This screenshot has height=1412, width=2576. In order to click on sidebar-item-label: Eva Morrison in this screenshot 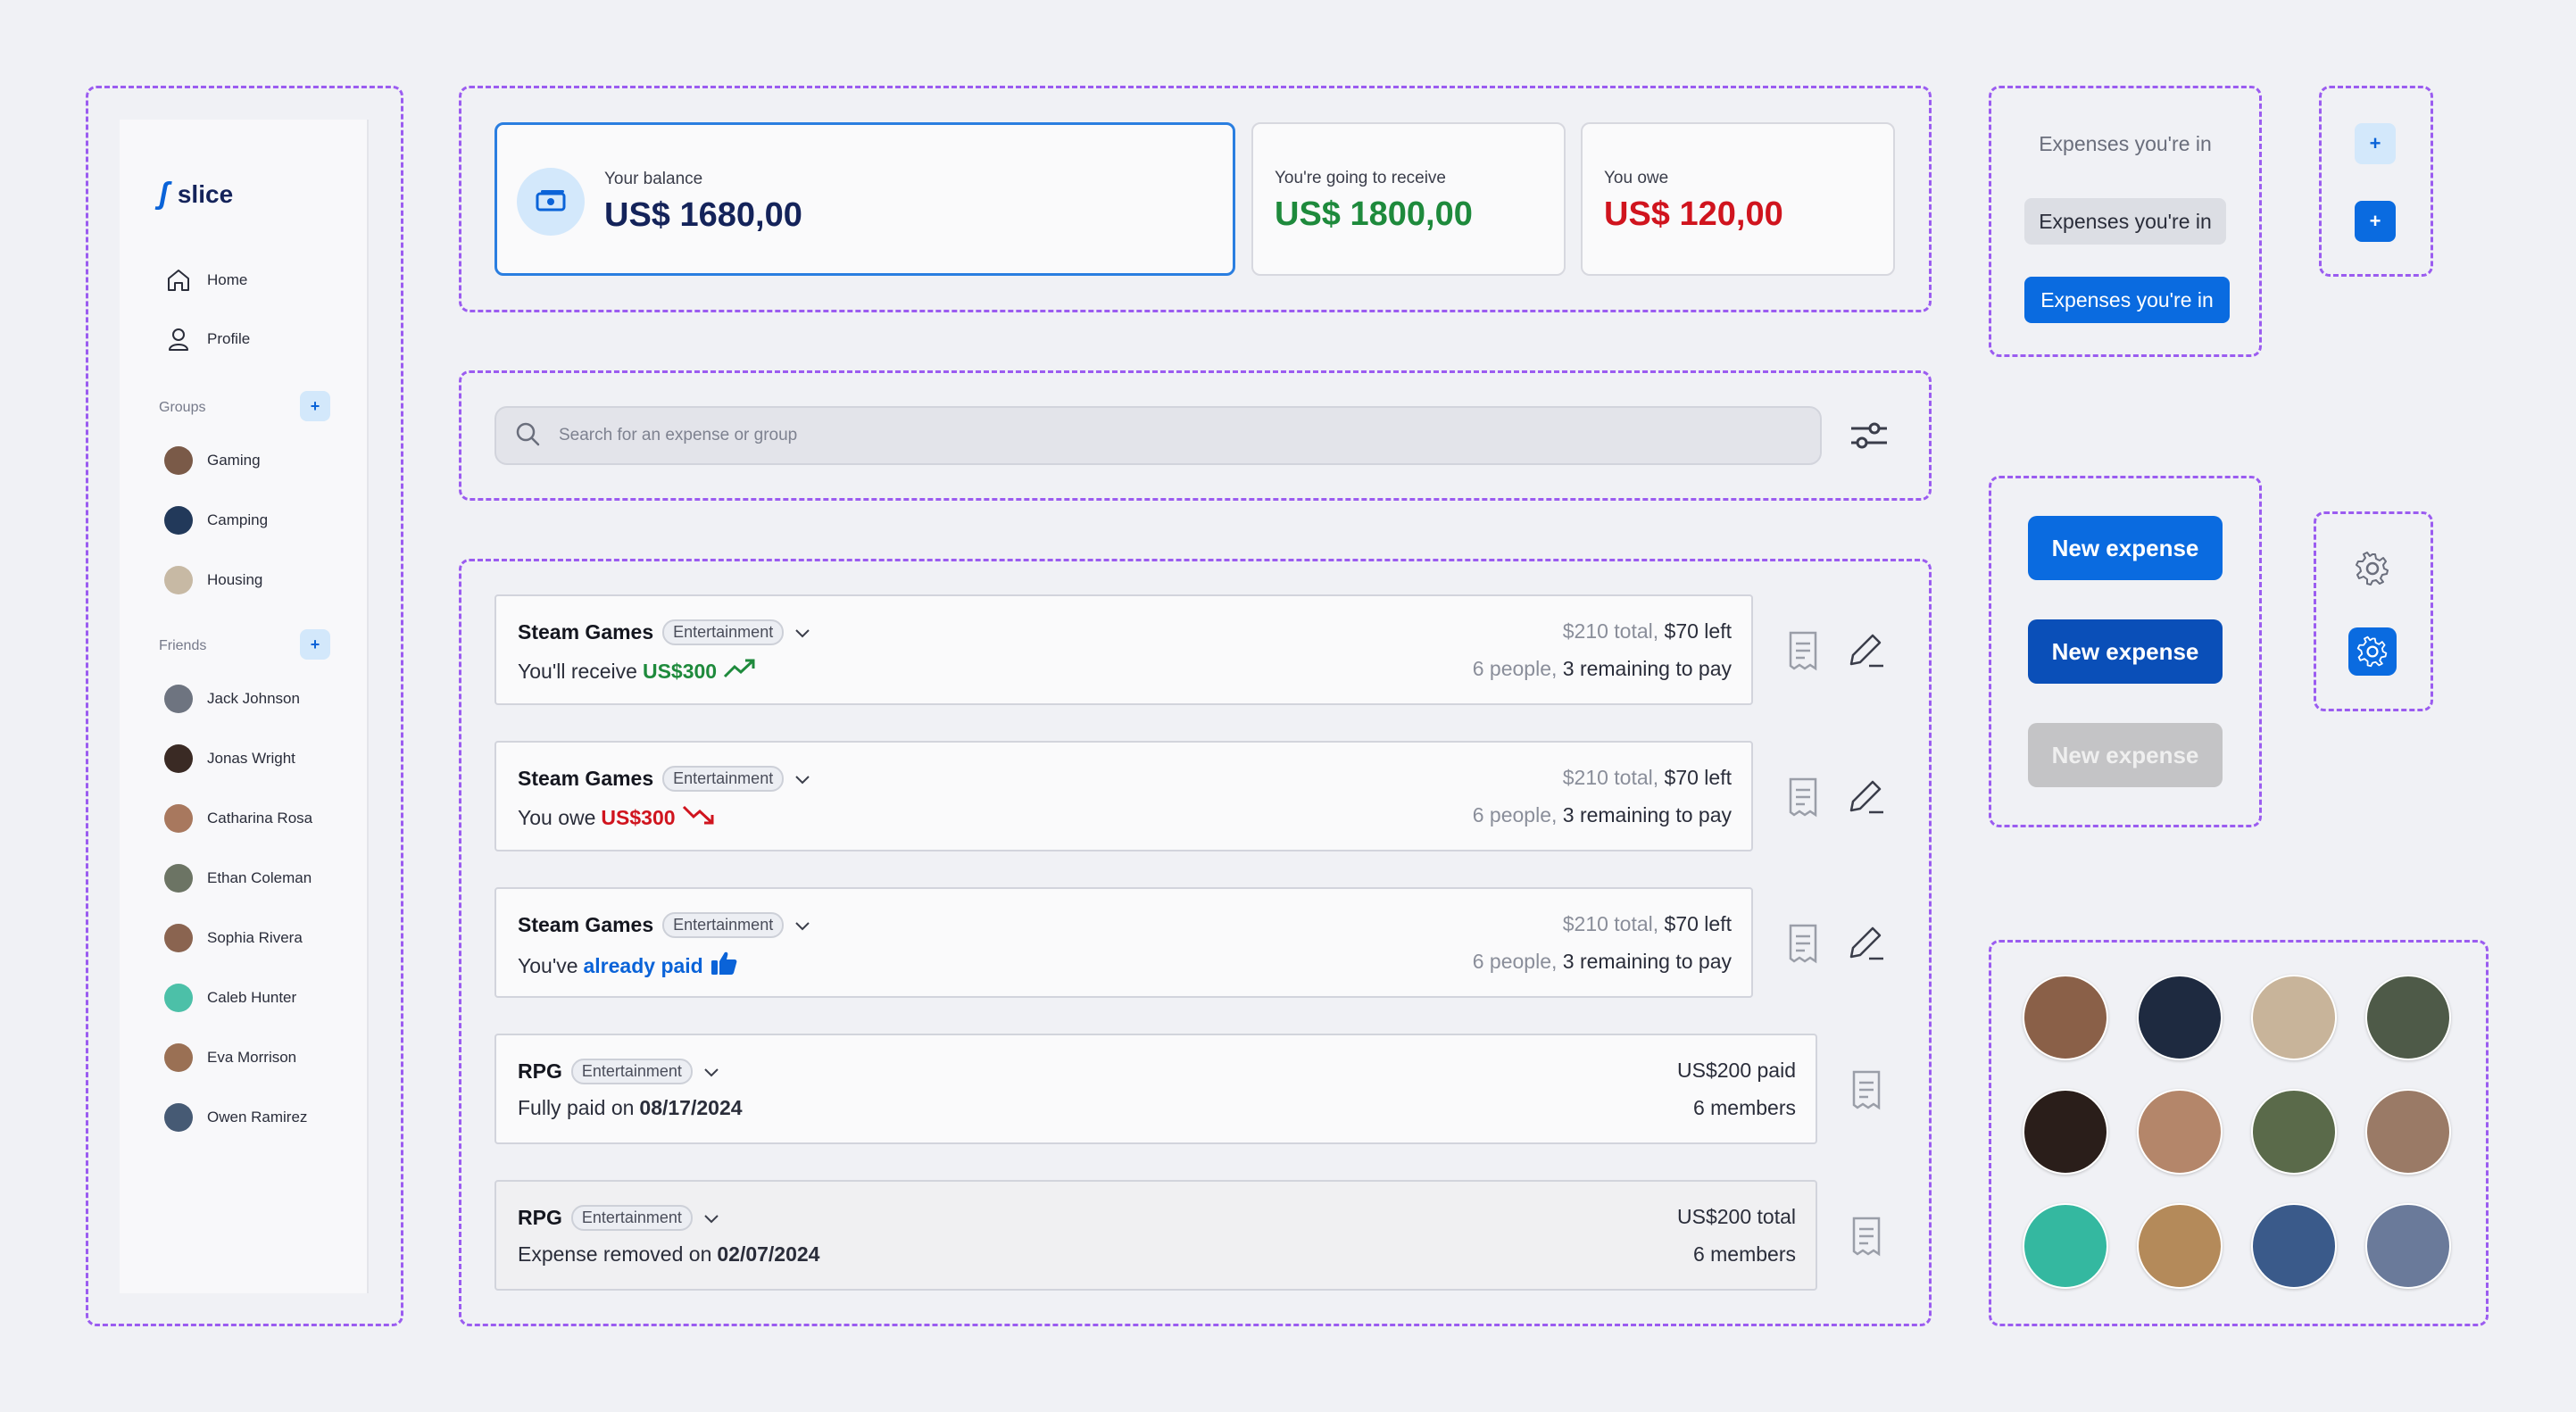, I will do `click(252, 1057)`.